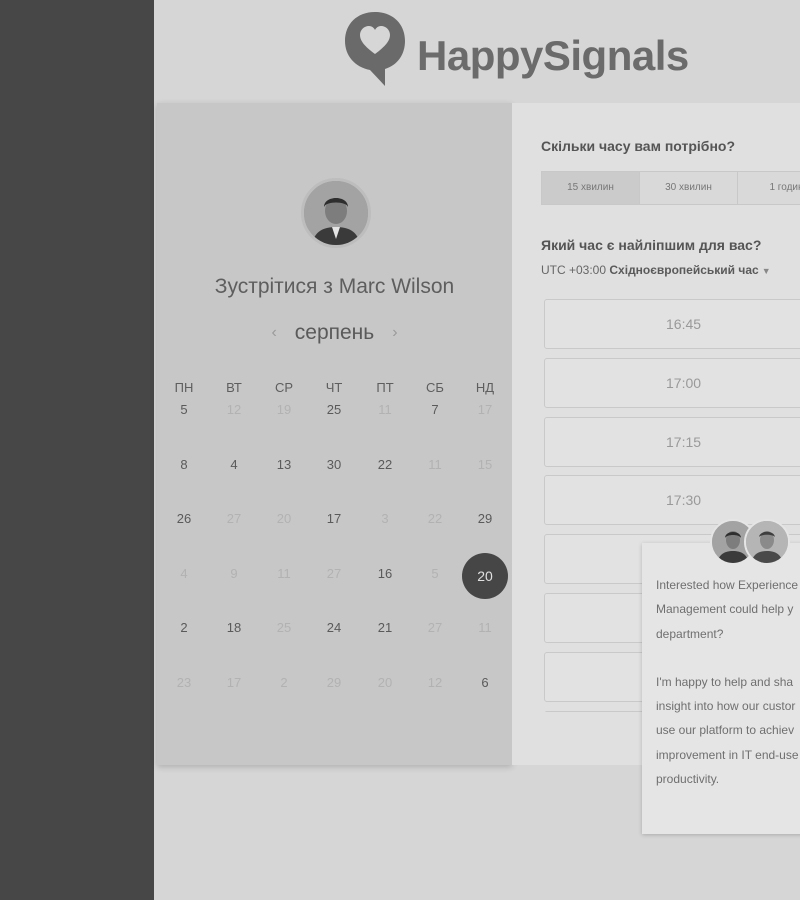 The width and height of the screenshot is (800, 900). I want to click on heart-bubble-icon, so click(375, 49).